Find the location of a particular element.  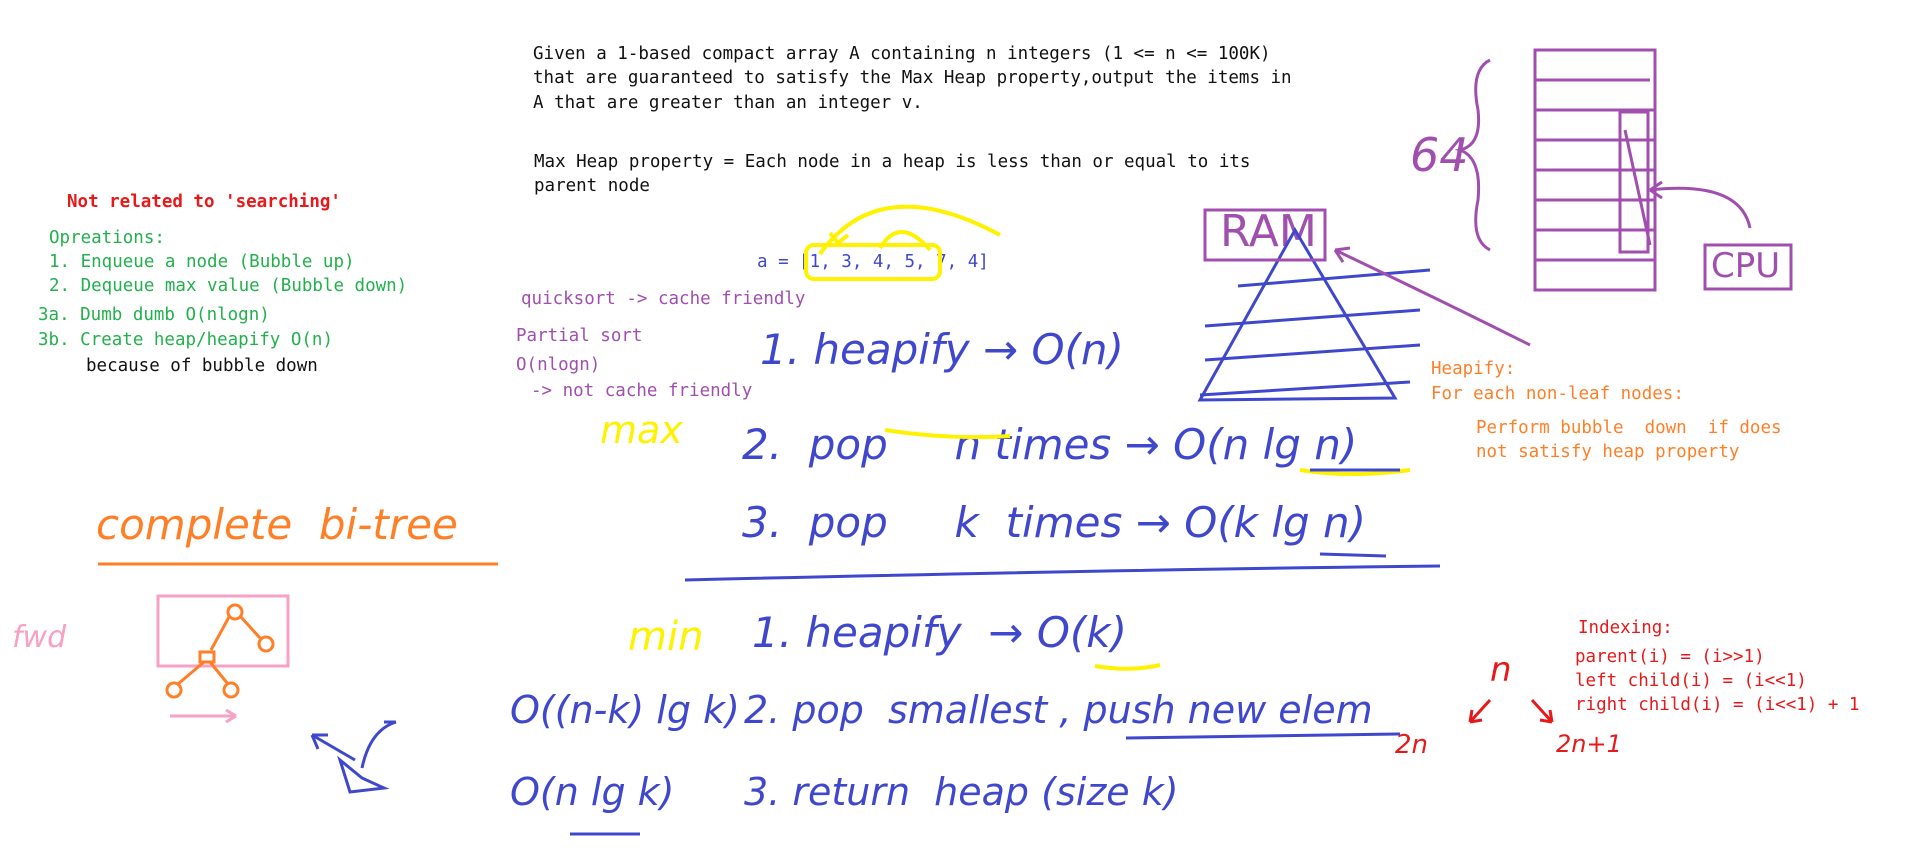

index-arrows is located at coordinates (1511, 711).